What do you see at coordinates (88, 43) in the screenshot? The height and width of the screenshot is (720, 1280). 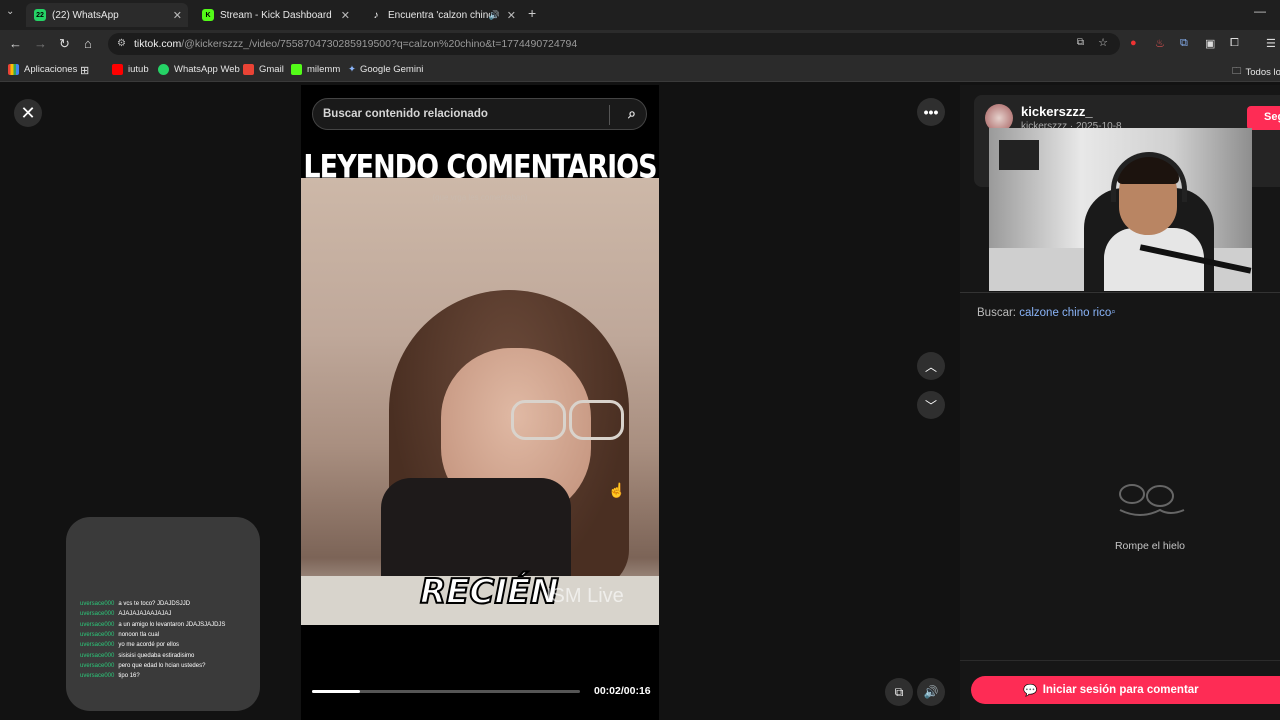 I see `home-icon: ⌂` at bounding box center [88, 43].